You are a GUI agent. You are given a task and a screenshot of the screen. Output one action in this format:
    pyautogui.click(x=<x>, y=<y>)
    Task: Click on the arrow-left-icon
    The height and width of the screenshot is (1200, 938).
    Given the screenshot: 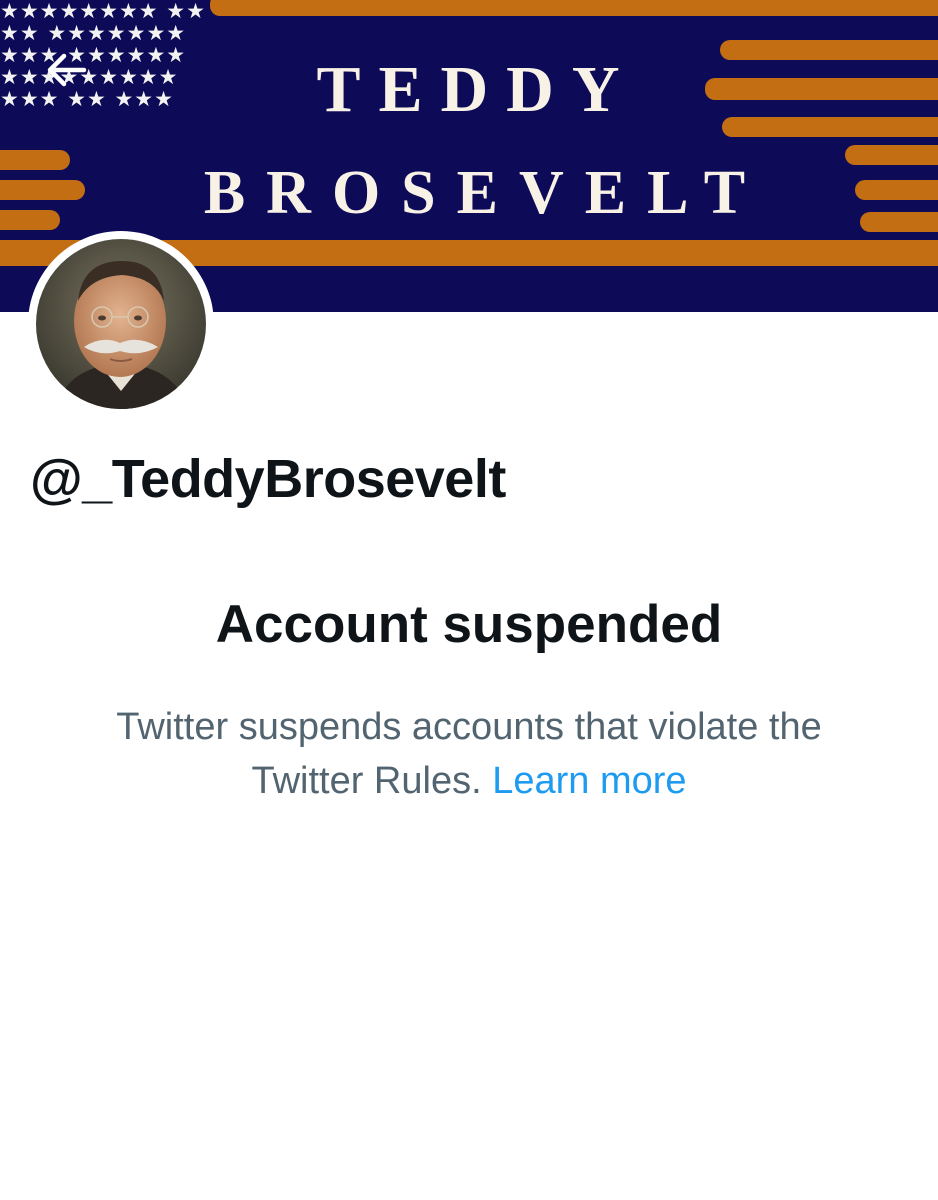 What is the action you would take?
    pyautogui.click(x=67, y=70)
    